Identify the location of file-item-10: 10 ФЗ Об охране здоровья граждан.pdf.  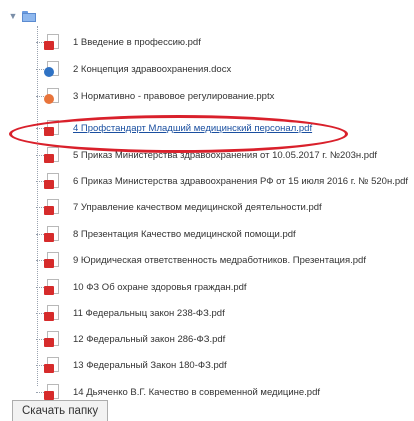
(141, 287).